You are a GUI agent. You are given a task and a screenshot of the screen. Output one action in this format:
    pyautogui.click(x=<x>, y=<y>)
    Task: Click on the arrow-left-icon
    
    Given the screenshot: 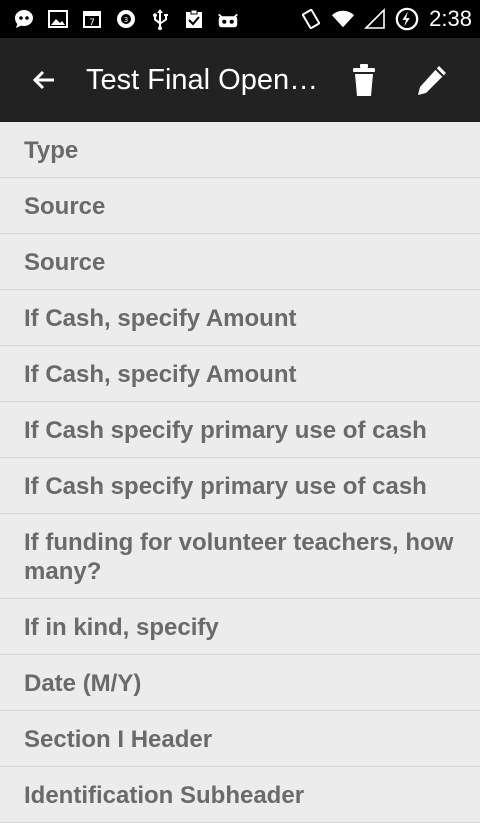 What is the action you would take?
    pyautogui.click(x=43, y=80)
    